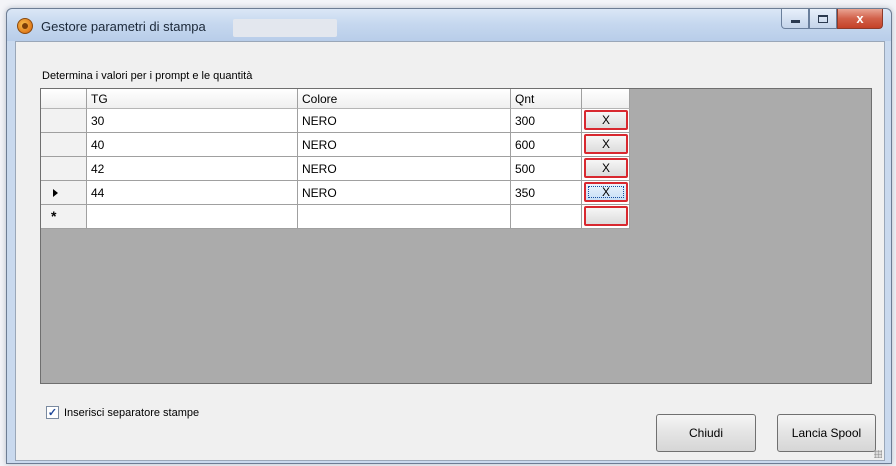  I want to click on table-row: 40 NERO 600 X, so click(335, 145).